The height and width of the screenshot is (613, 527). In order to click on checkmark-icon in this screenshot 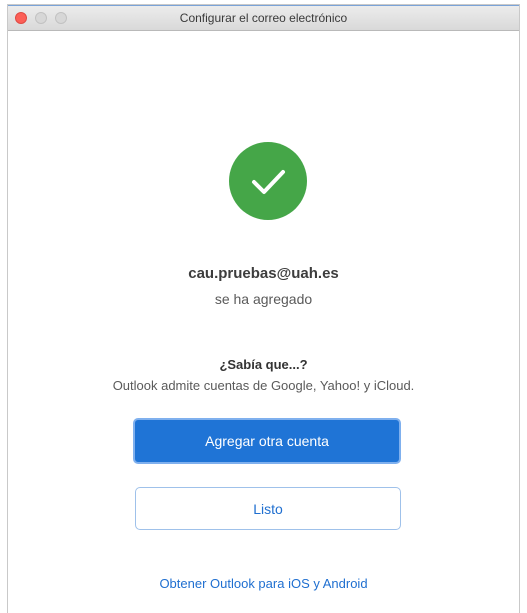, I will do `click(268, 182)`.